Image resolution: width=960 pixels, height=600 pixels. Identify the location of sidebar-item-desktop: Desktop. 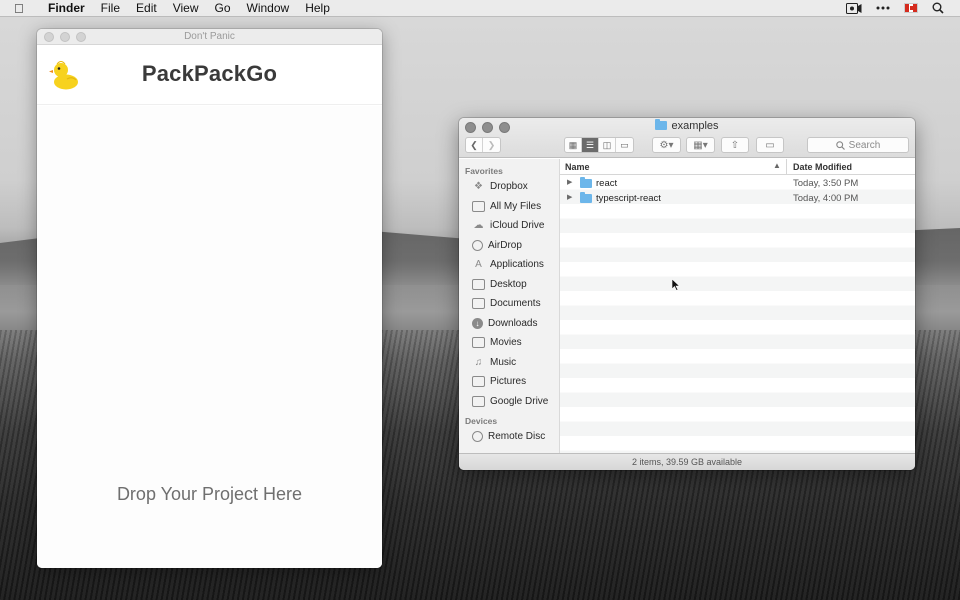
(509, 285).